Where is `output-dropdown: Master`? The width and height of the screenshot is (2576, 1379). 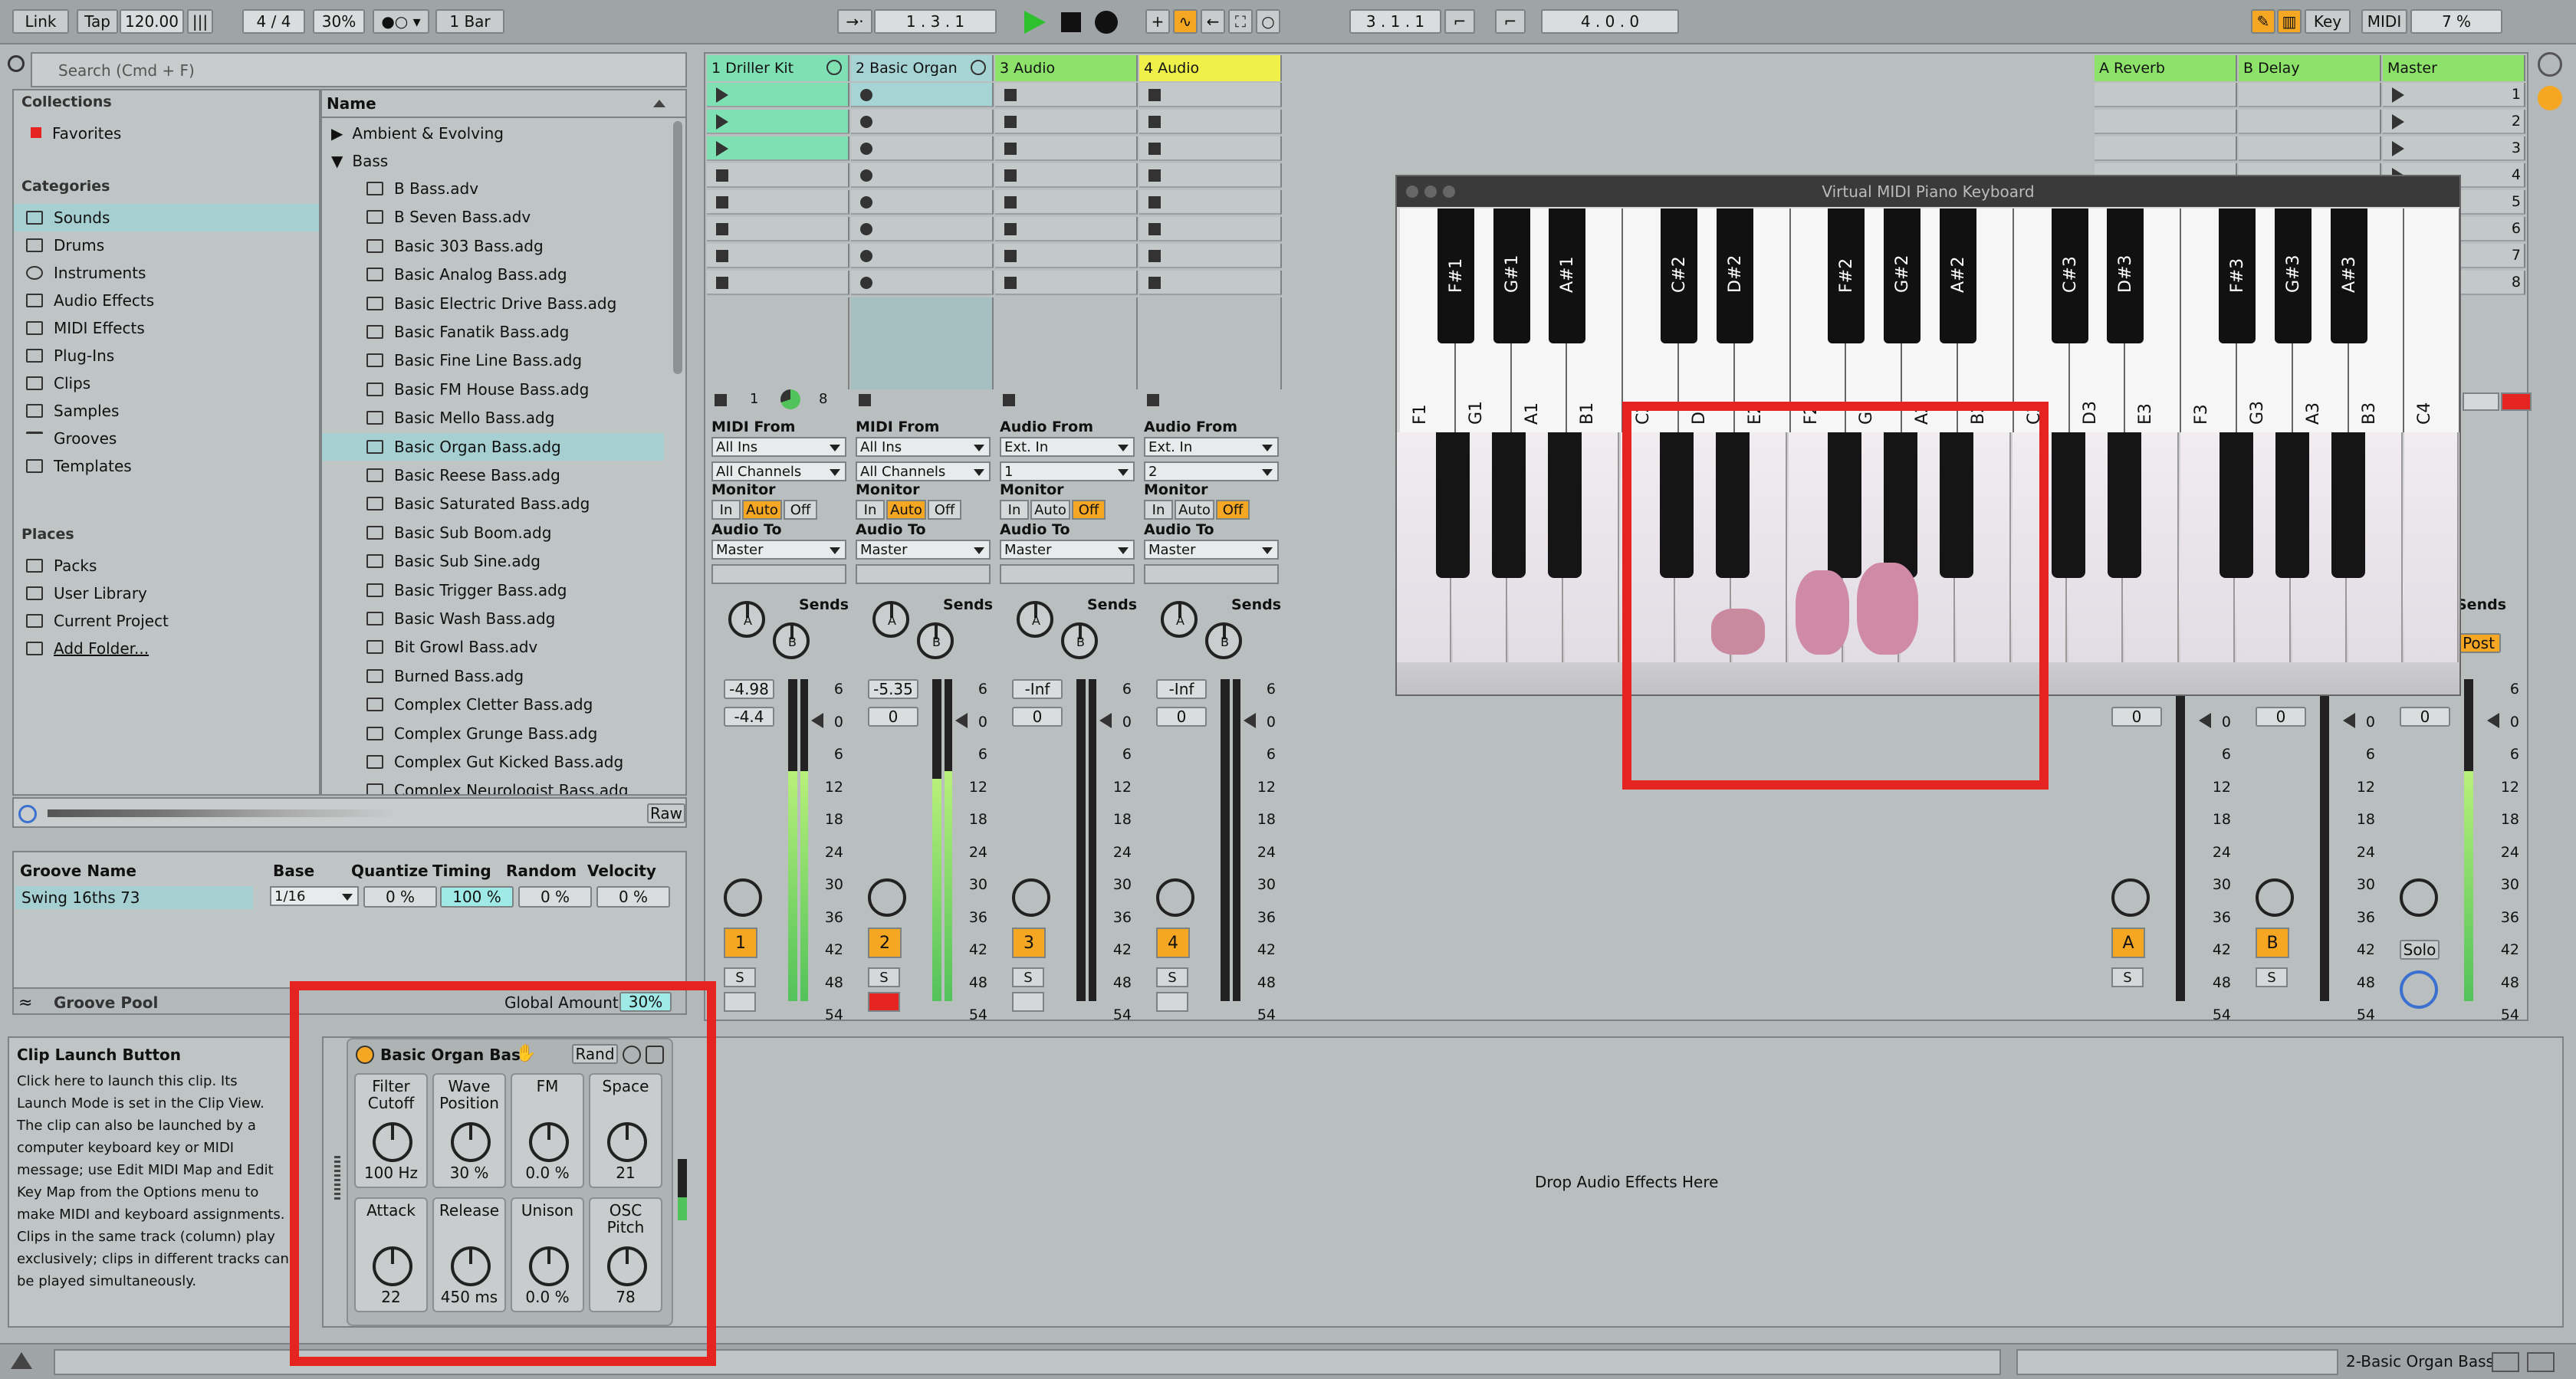
output-dropdown: Master is located at coordinates (1211, 550).